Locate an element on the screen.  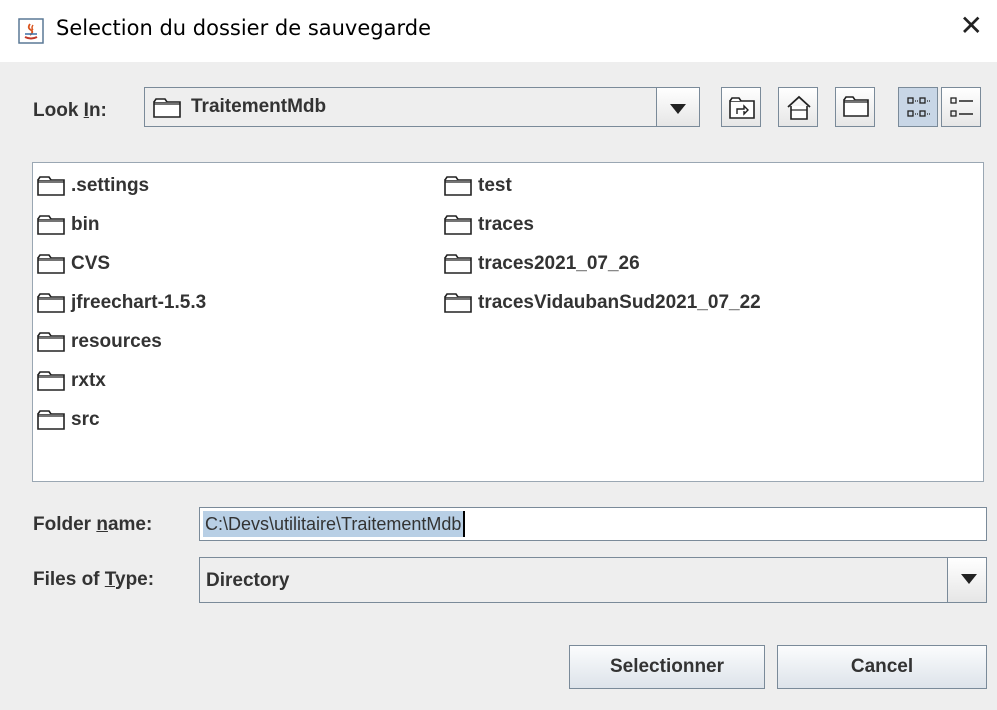
folder-name-field: C:\Devs\utilitaire\TraitementMdb is located at coordinates (593, 524).